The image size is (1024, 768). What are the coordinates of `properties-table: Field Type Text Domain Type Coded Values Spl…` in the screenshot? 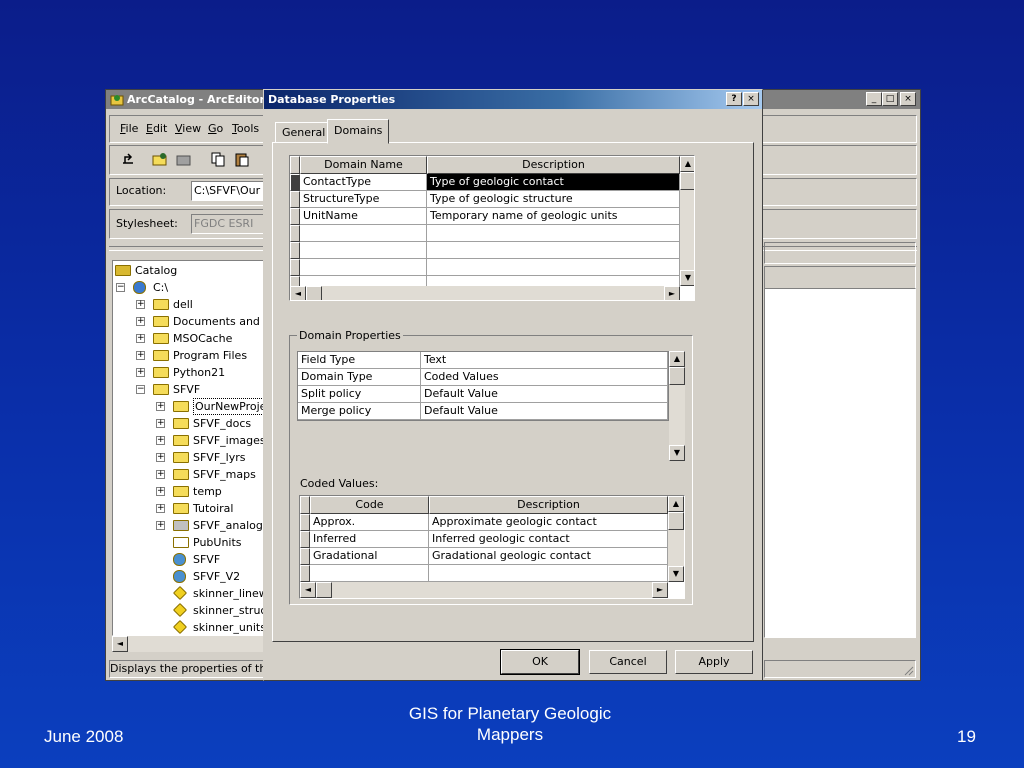 It's located at (483, 386).